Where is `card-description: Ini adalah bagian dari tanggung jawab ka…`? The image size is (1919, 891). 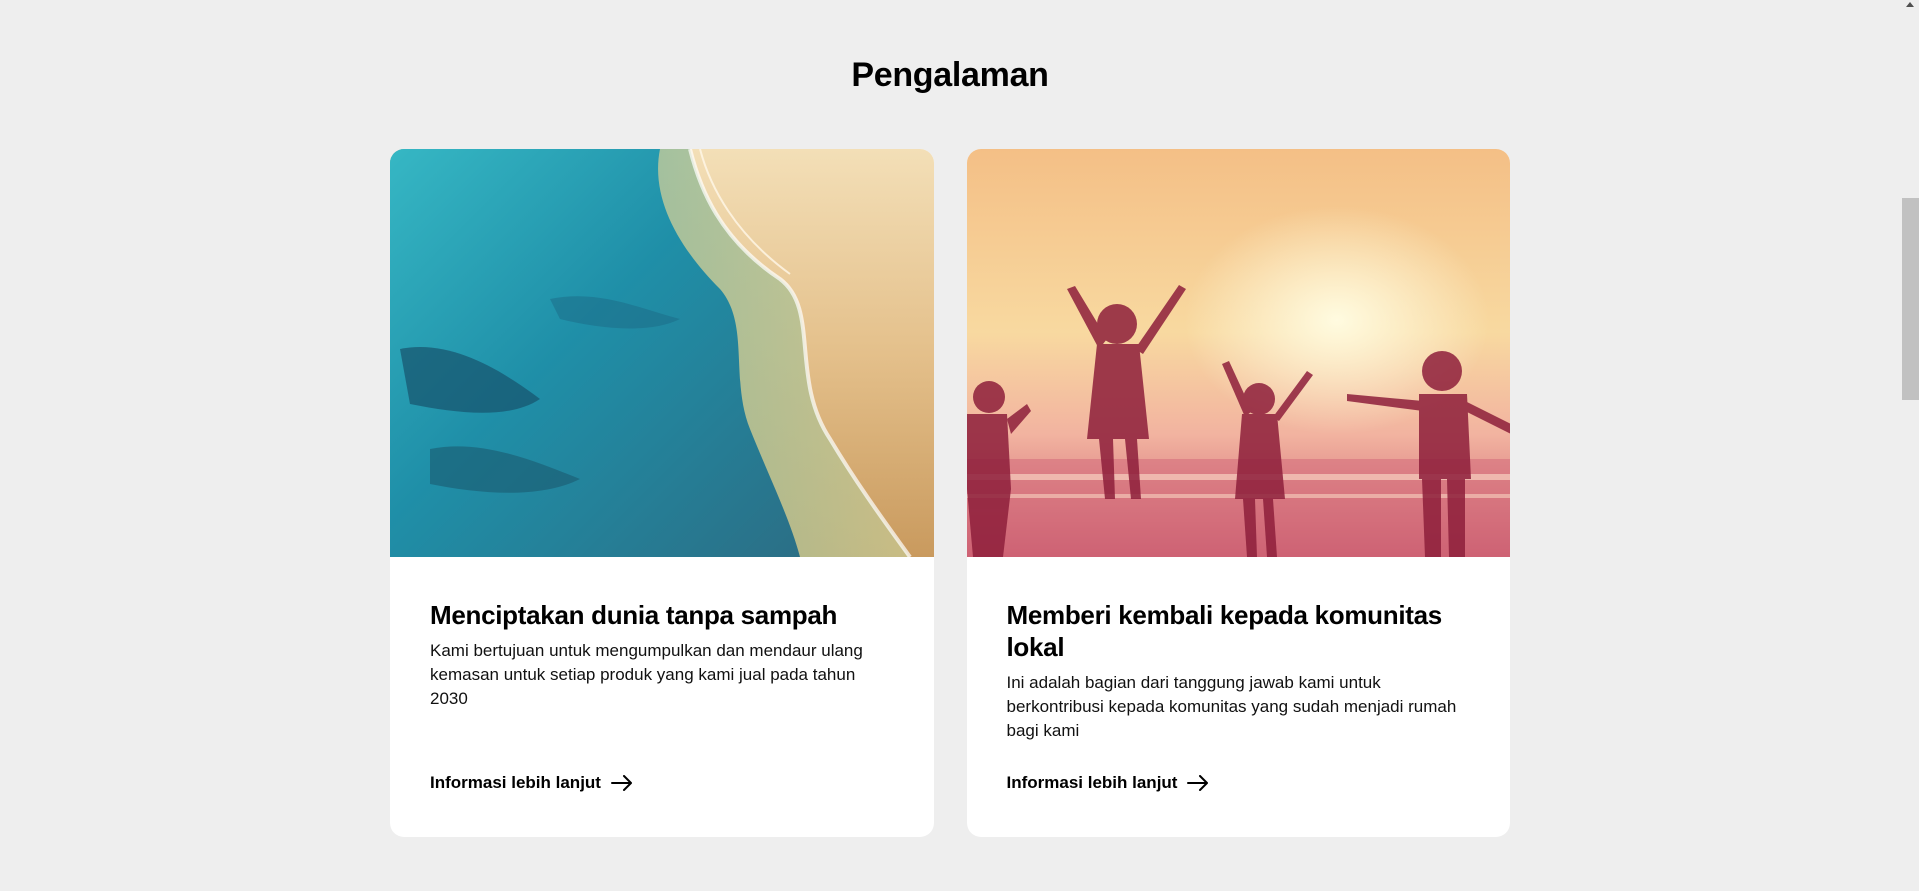
card-description: Ini adalah bagian dari tanggung jawab ka… is located at coordinates (1231, 706).